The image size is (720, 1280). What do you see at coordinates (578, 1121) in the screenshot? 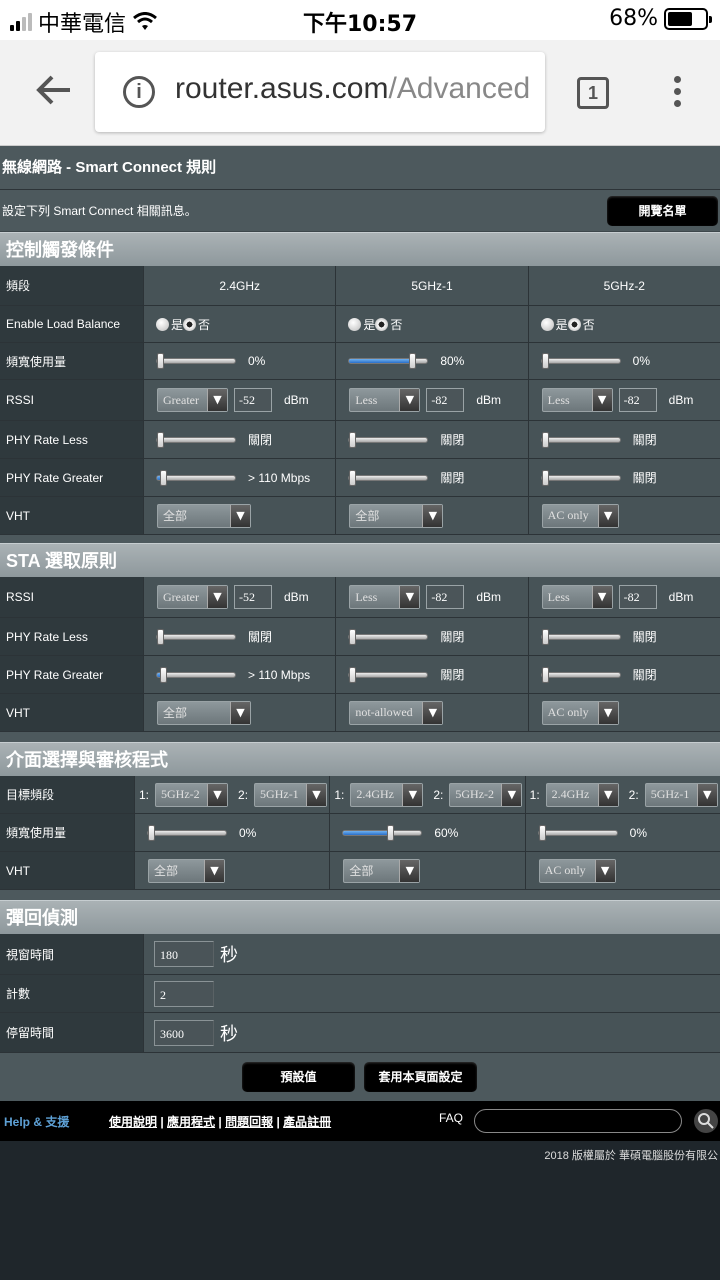
I see `faq-search-input` at bounding box center [578, 1121].